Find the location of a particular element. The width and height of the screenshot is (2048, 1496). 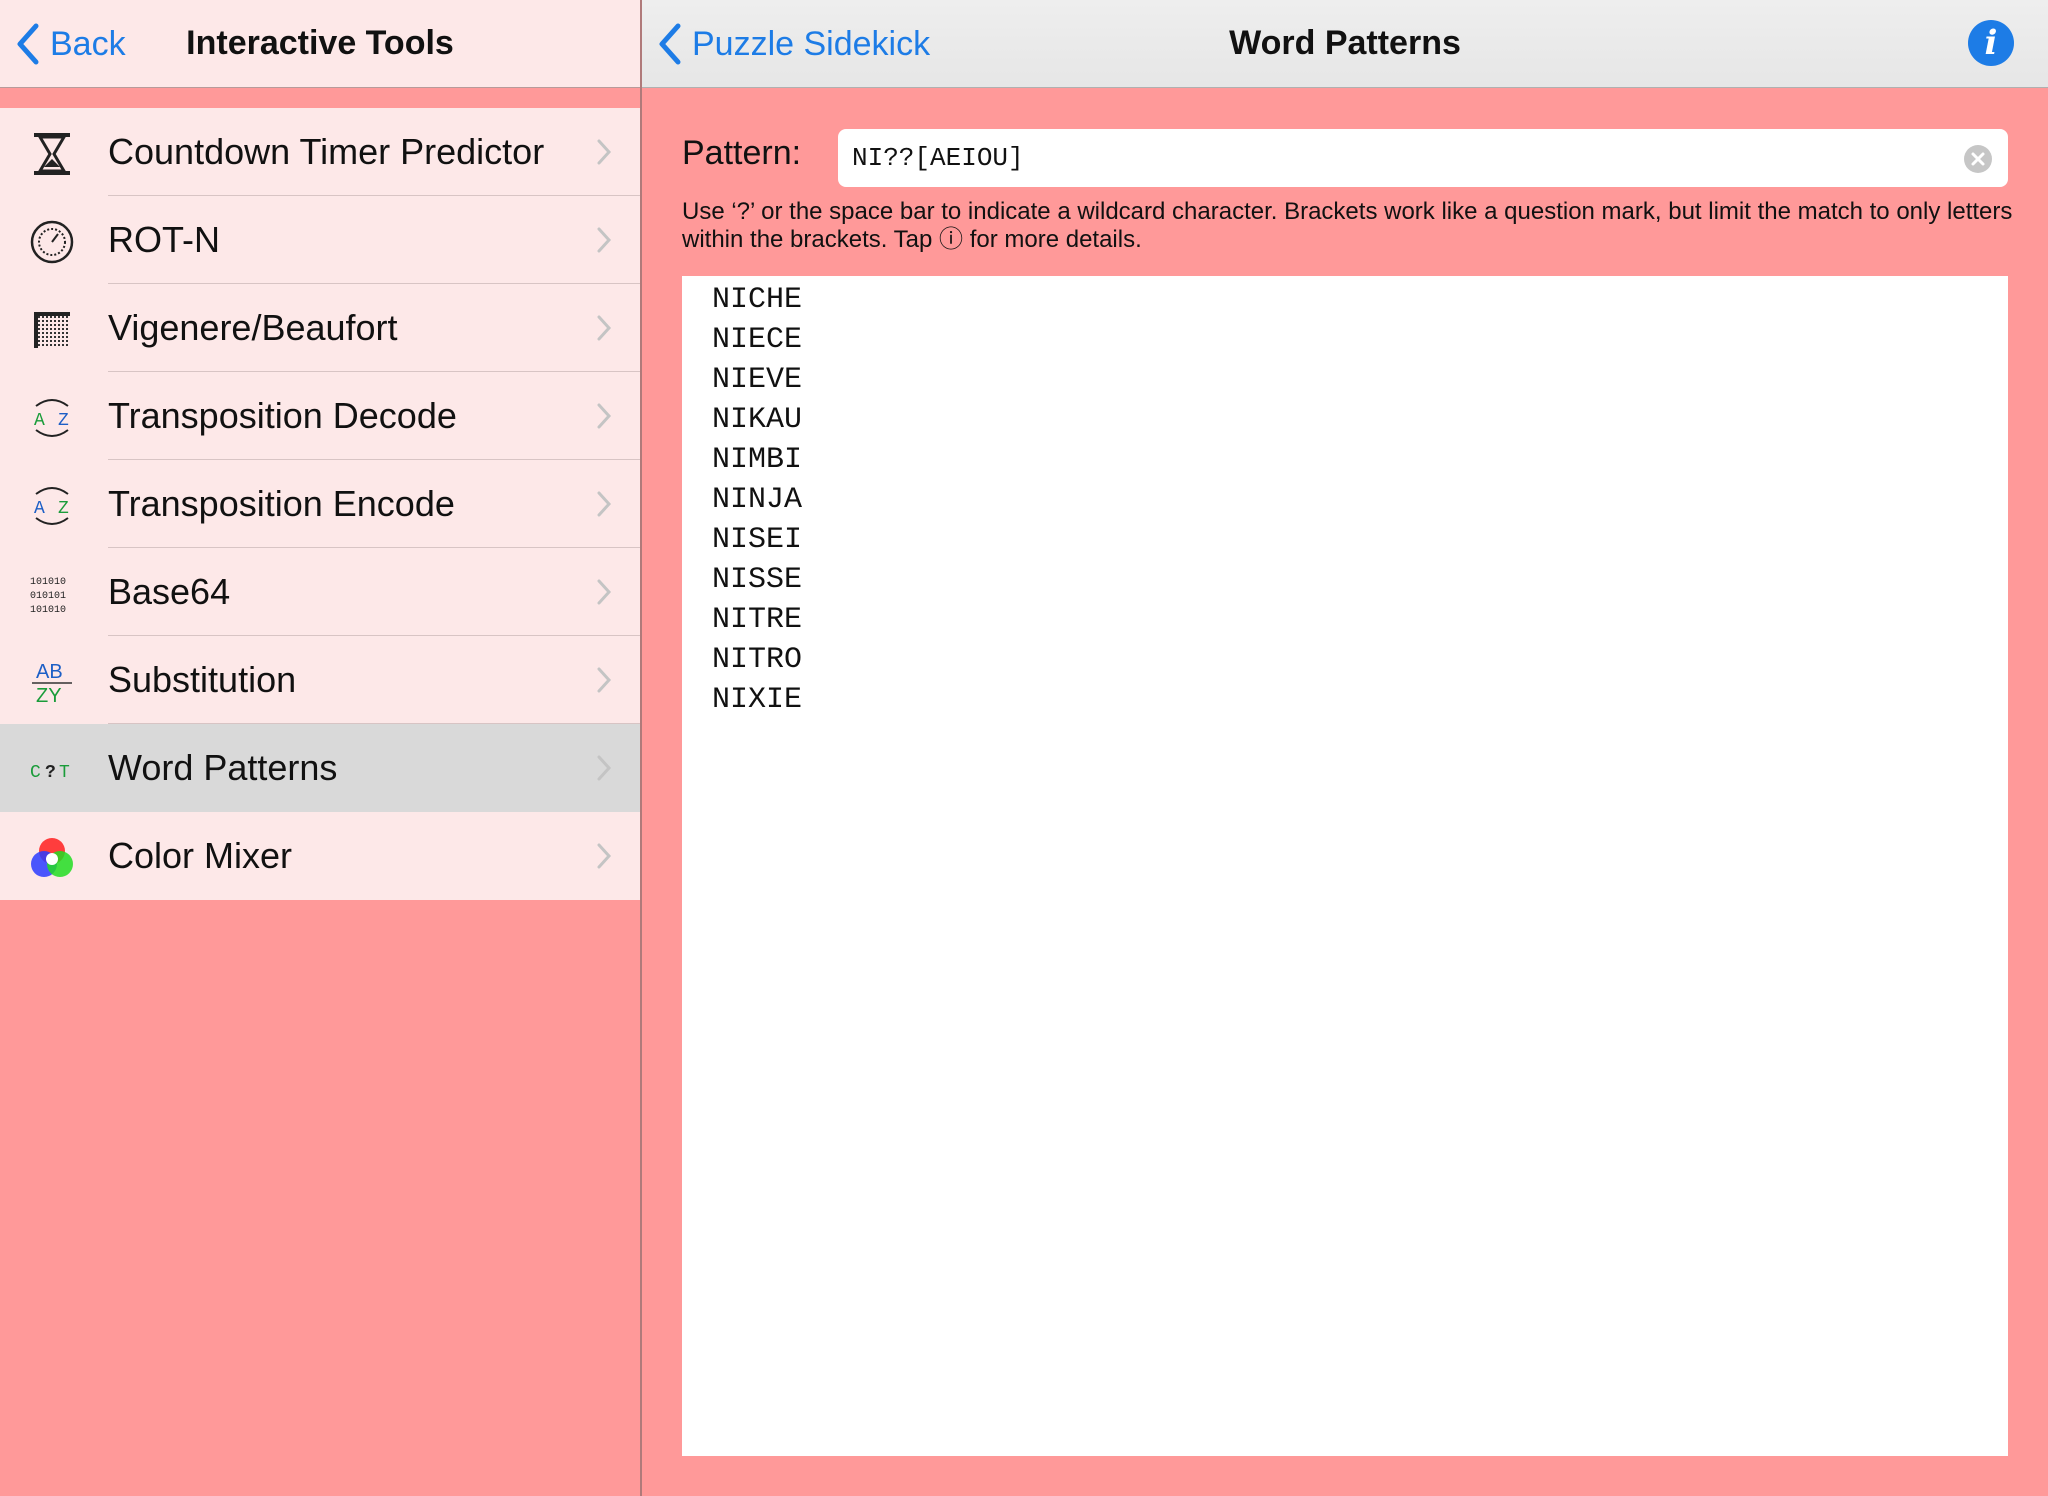

list-item-transposition-decode: AZ Transposition Decode is located at coordinates (320, 416).